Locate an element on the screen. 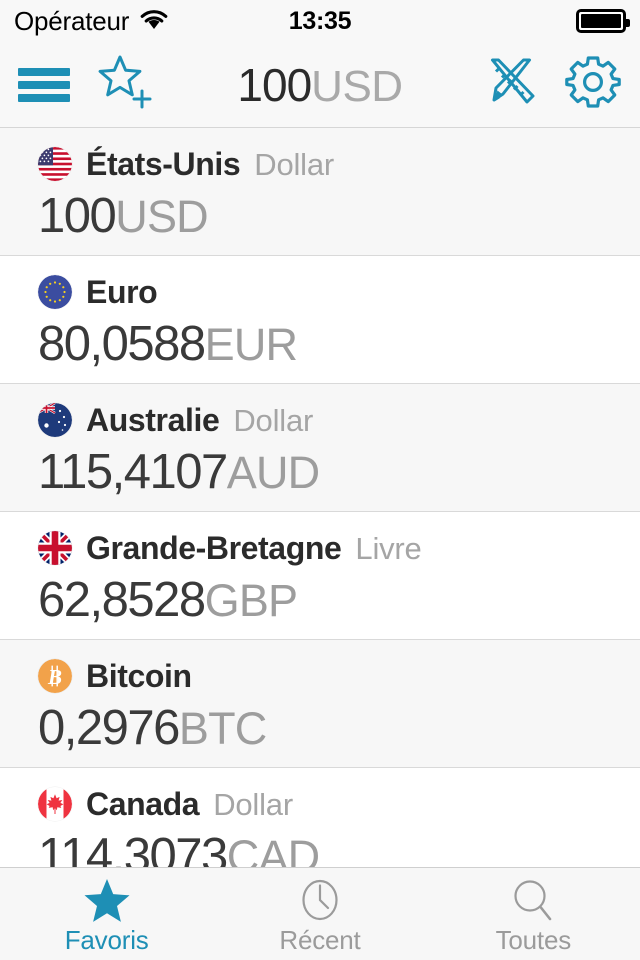 Image resolution: width=640 pixels, height=960 pixels. currency-row-usd: États-Unis Dollar 100USD is located at coordinates (320, 192).